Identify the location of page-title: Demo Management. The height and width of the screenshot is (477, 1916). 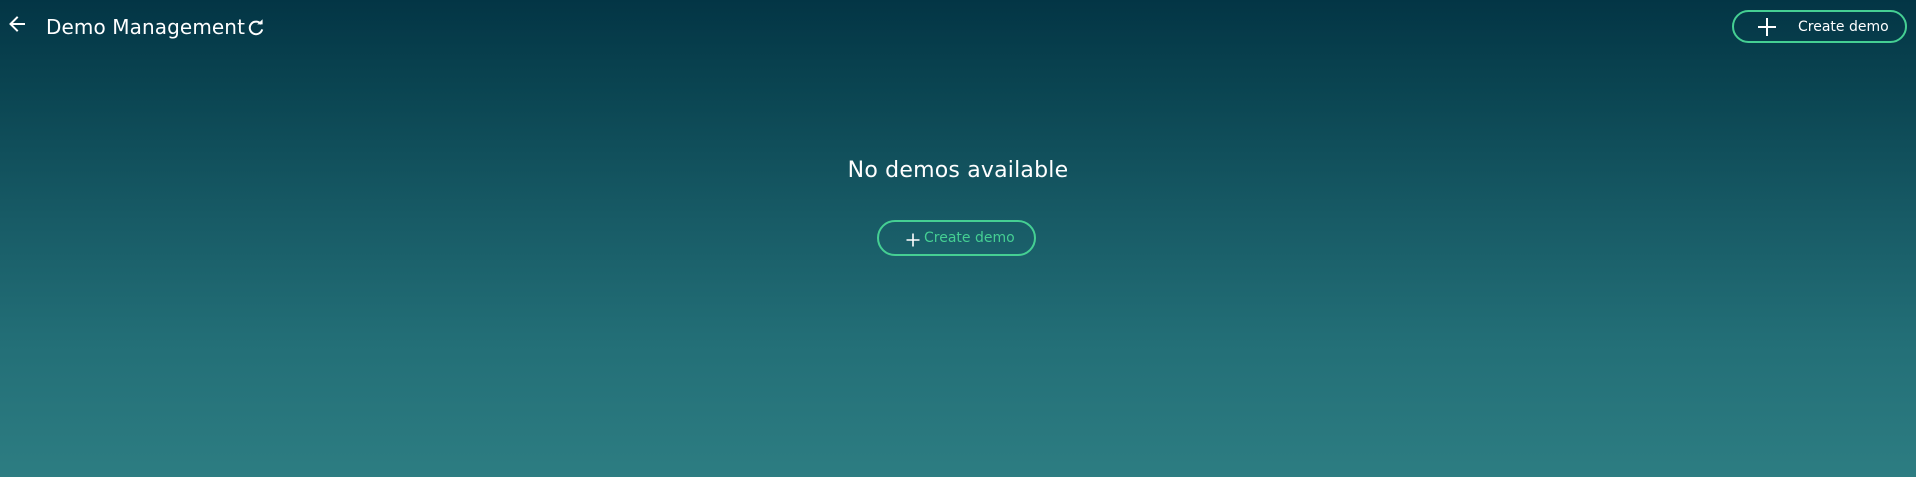
(146, 27).